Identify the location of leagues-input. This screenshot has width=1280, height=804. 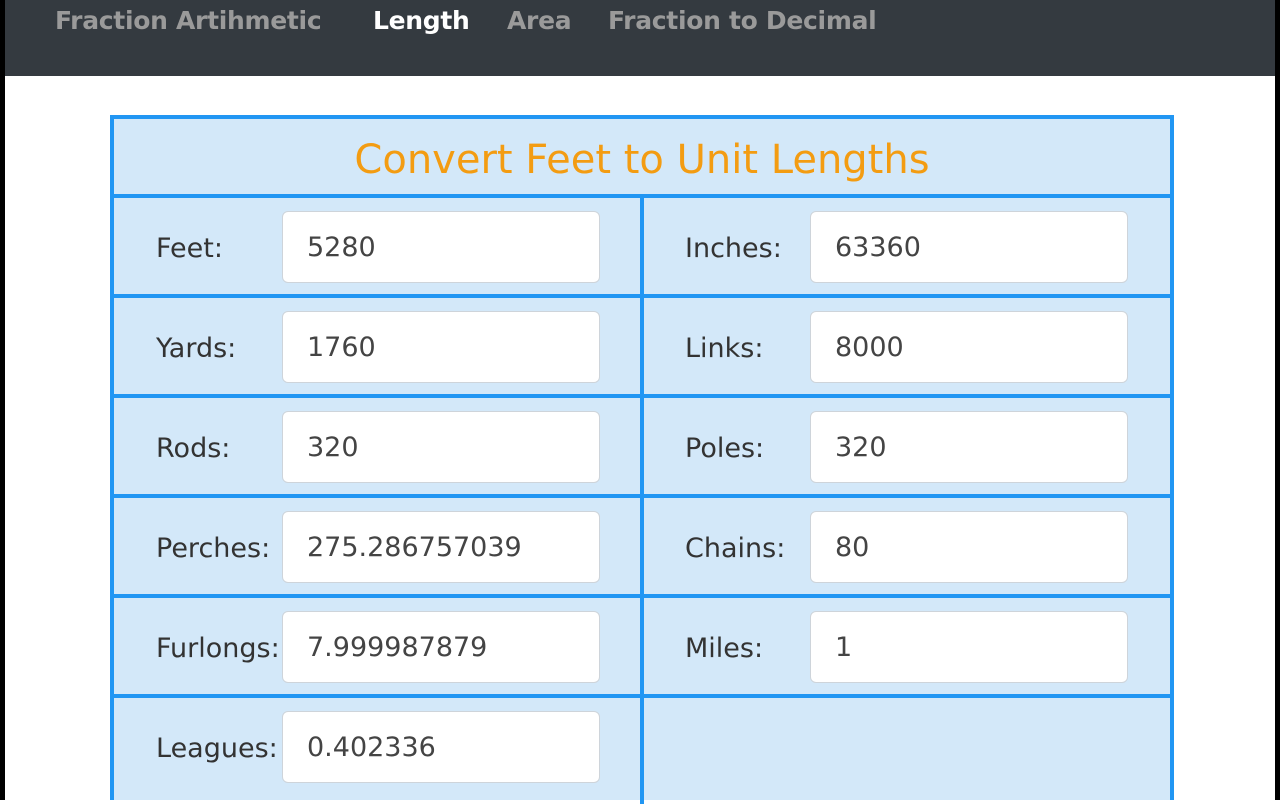
(441, 747).